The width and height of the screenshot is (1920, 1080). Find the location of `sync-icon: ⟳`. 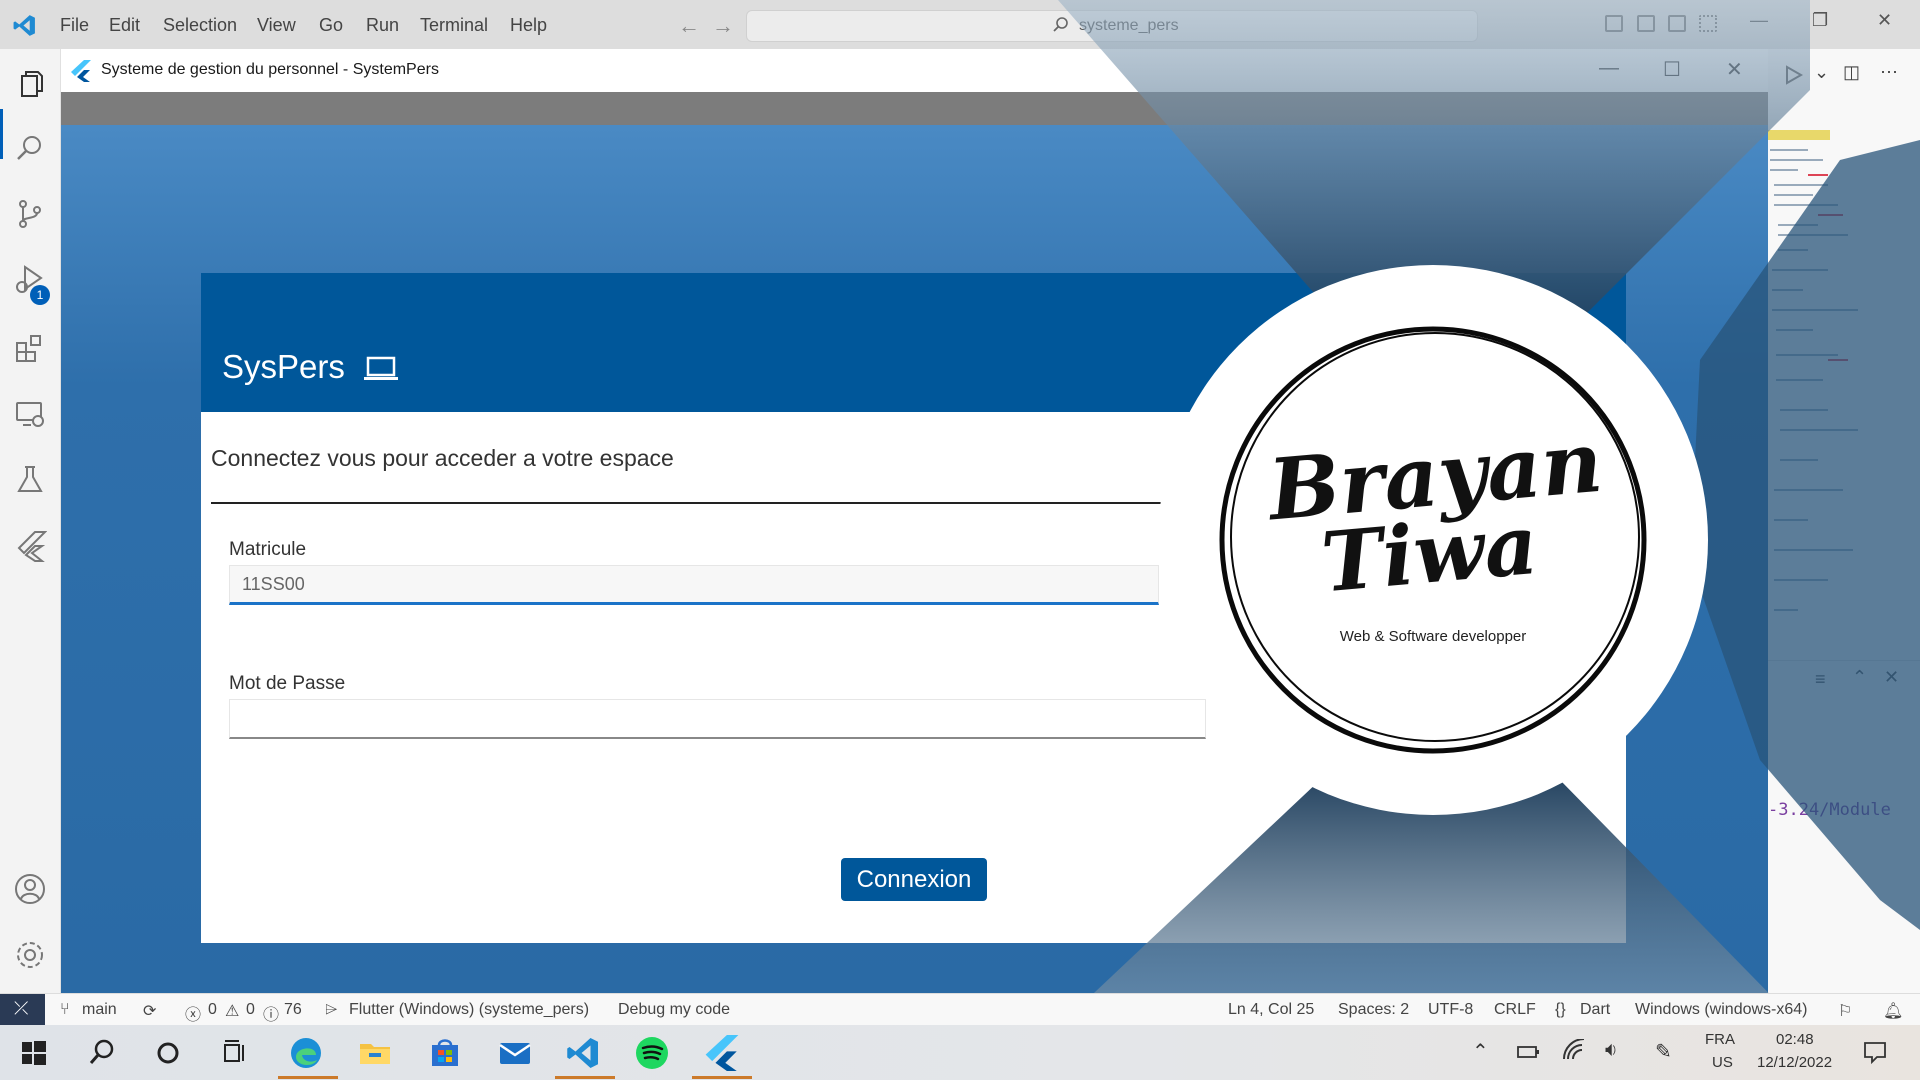

sync-icon: ⟳ is located at coordinates (149, 1011).